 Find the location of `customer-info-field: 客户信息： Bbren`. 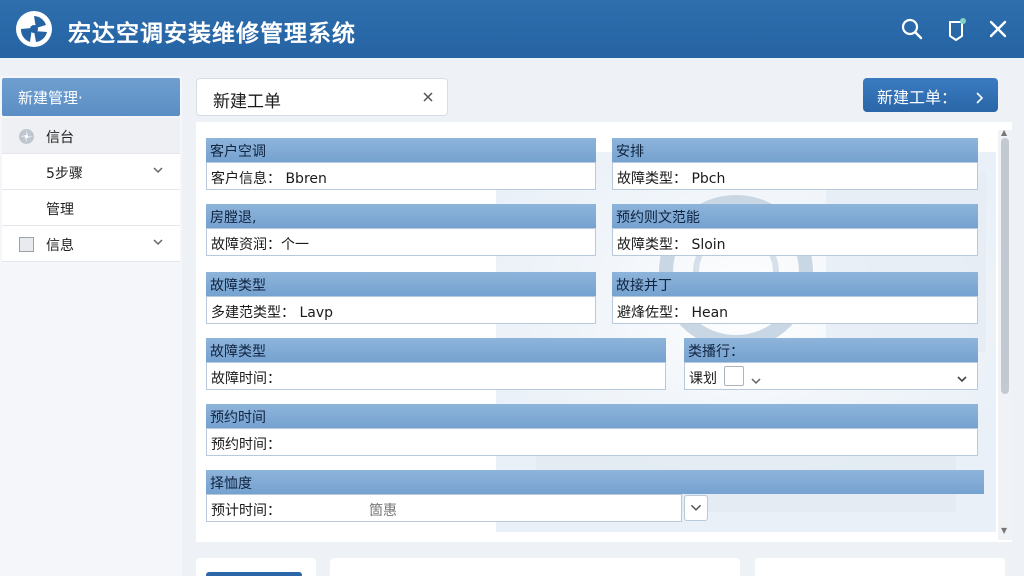

customer-info-field: 客户信息： Bbren is located at coordinates (401, 176).